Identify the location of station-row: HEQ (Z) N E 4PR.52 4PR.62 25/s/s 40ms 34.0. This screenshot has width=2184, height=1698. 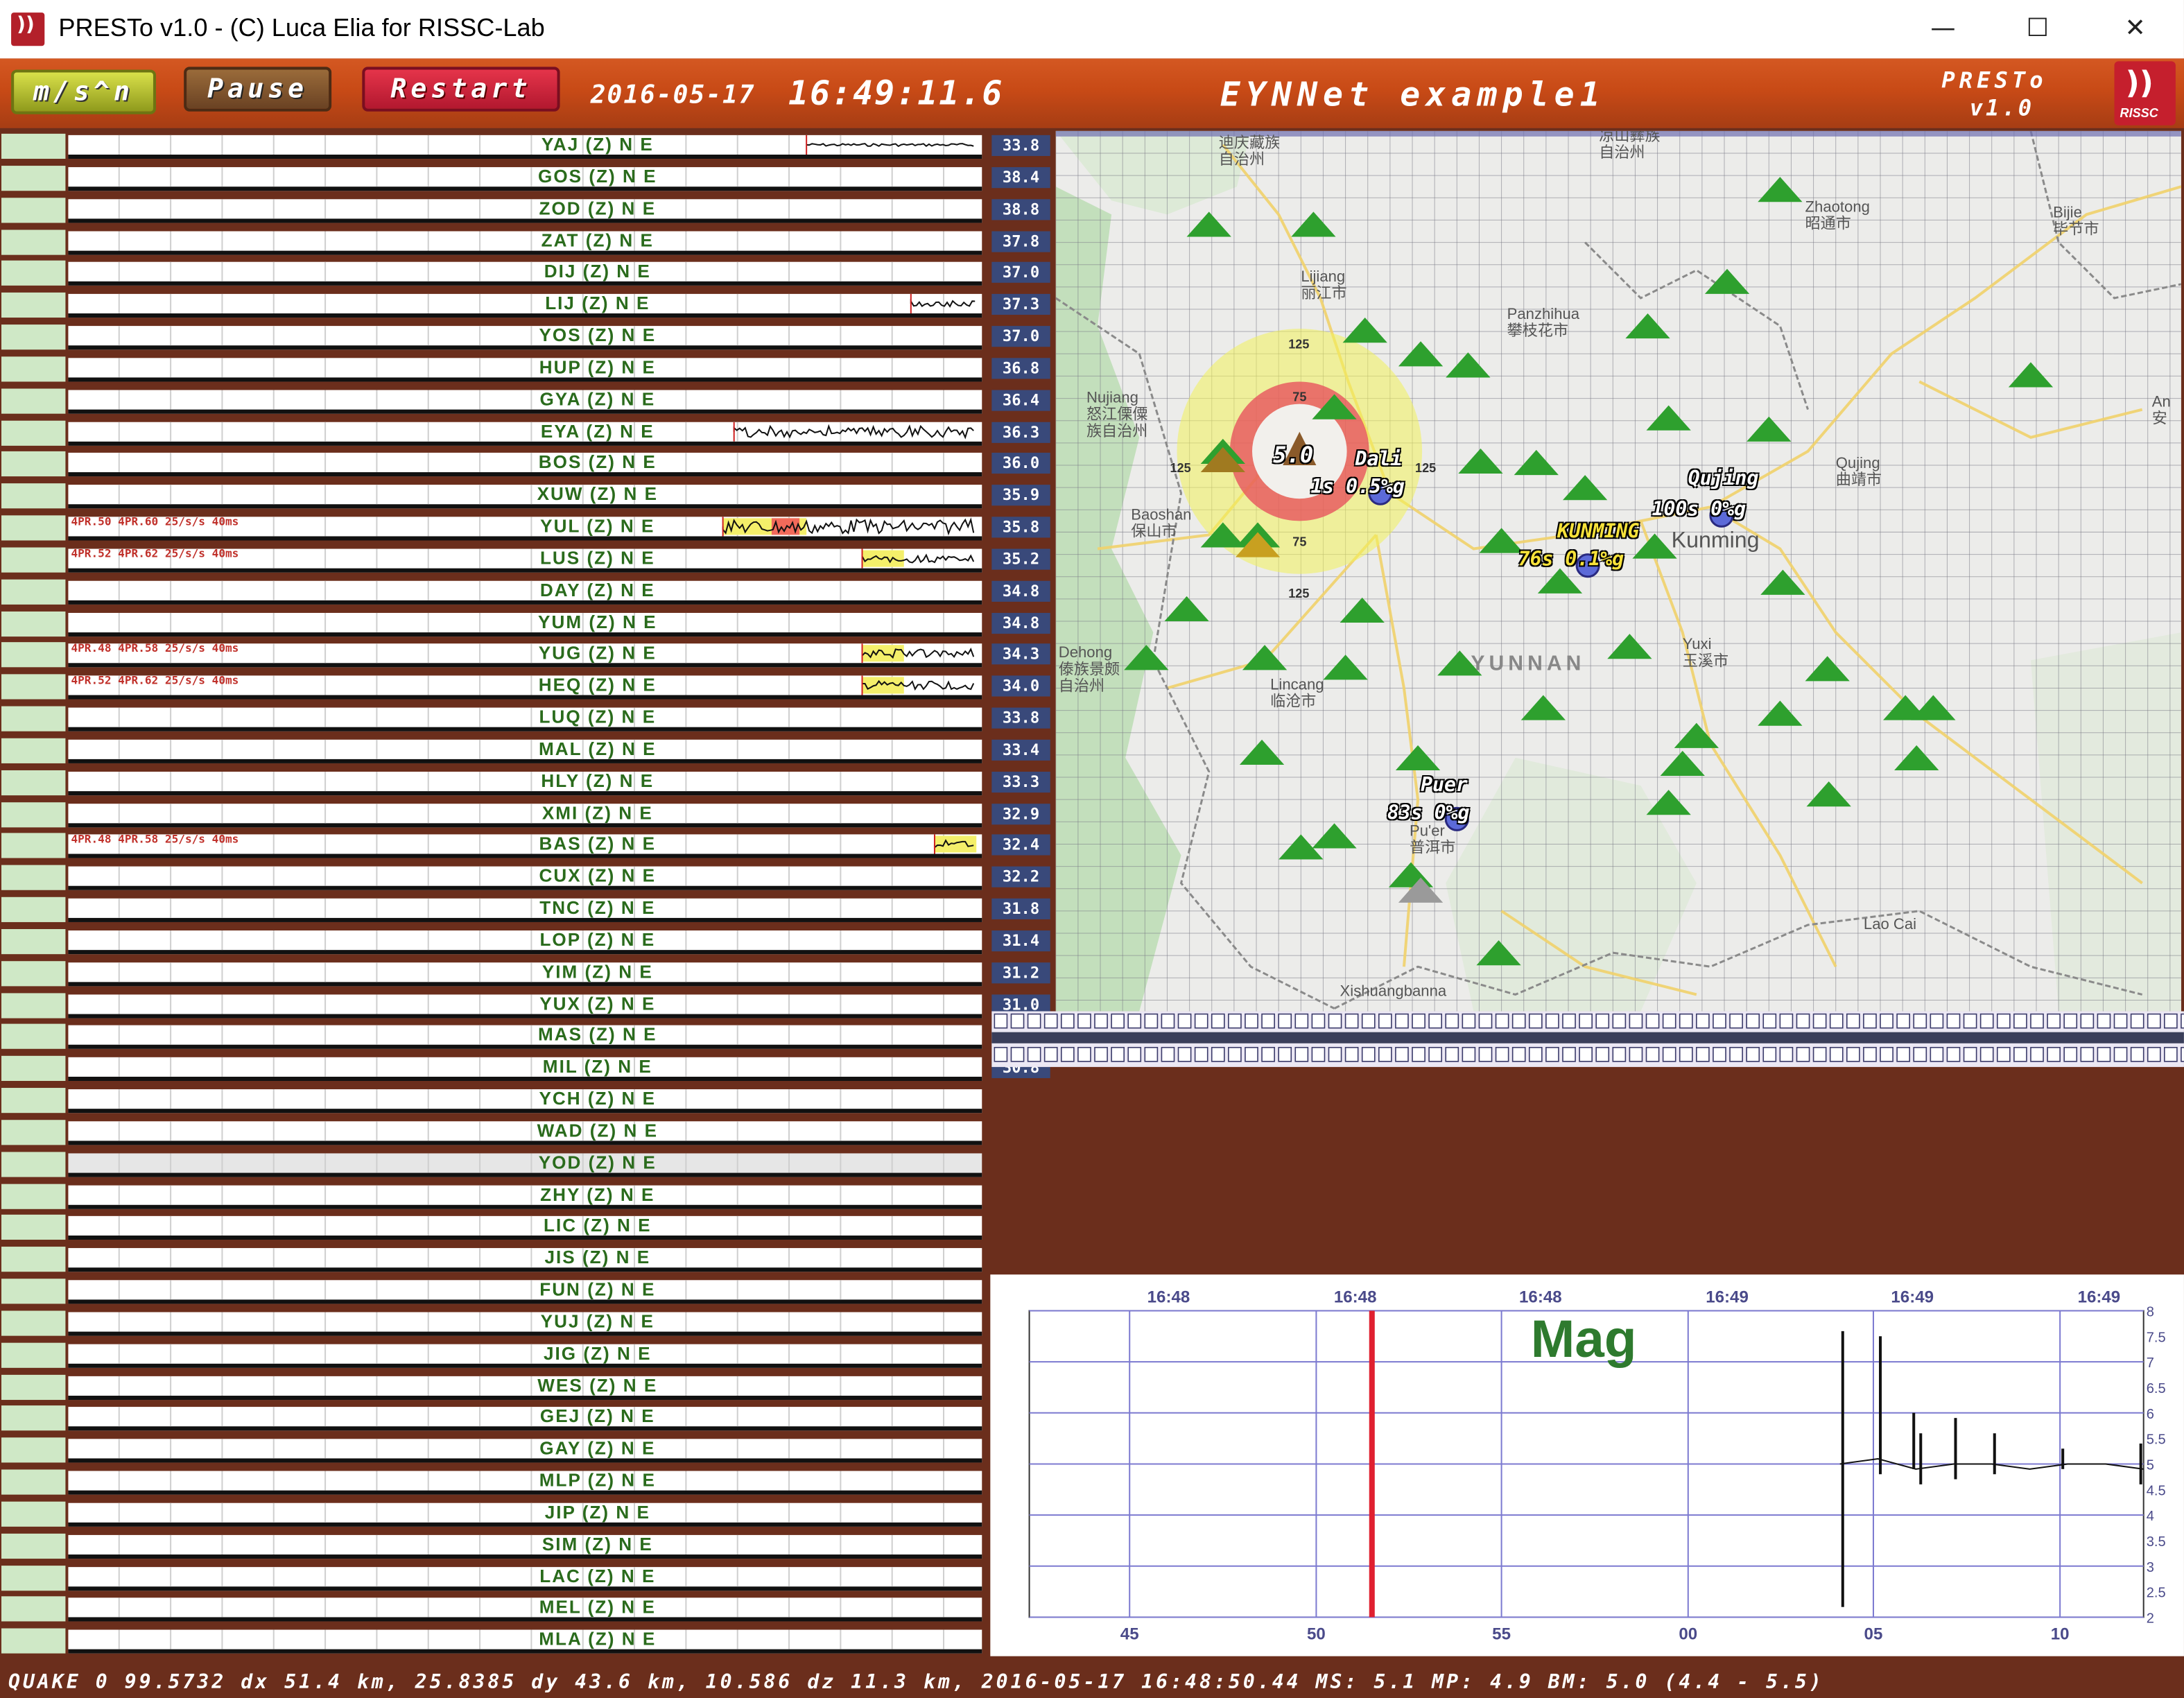
(528, 688).